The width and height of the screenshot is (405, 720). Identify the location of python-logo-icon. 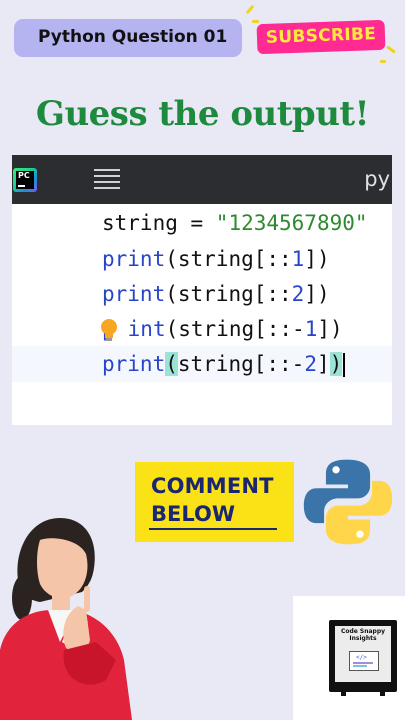
(348, 502).